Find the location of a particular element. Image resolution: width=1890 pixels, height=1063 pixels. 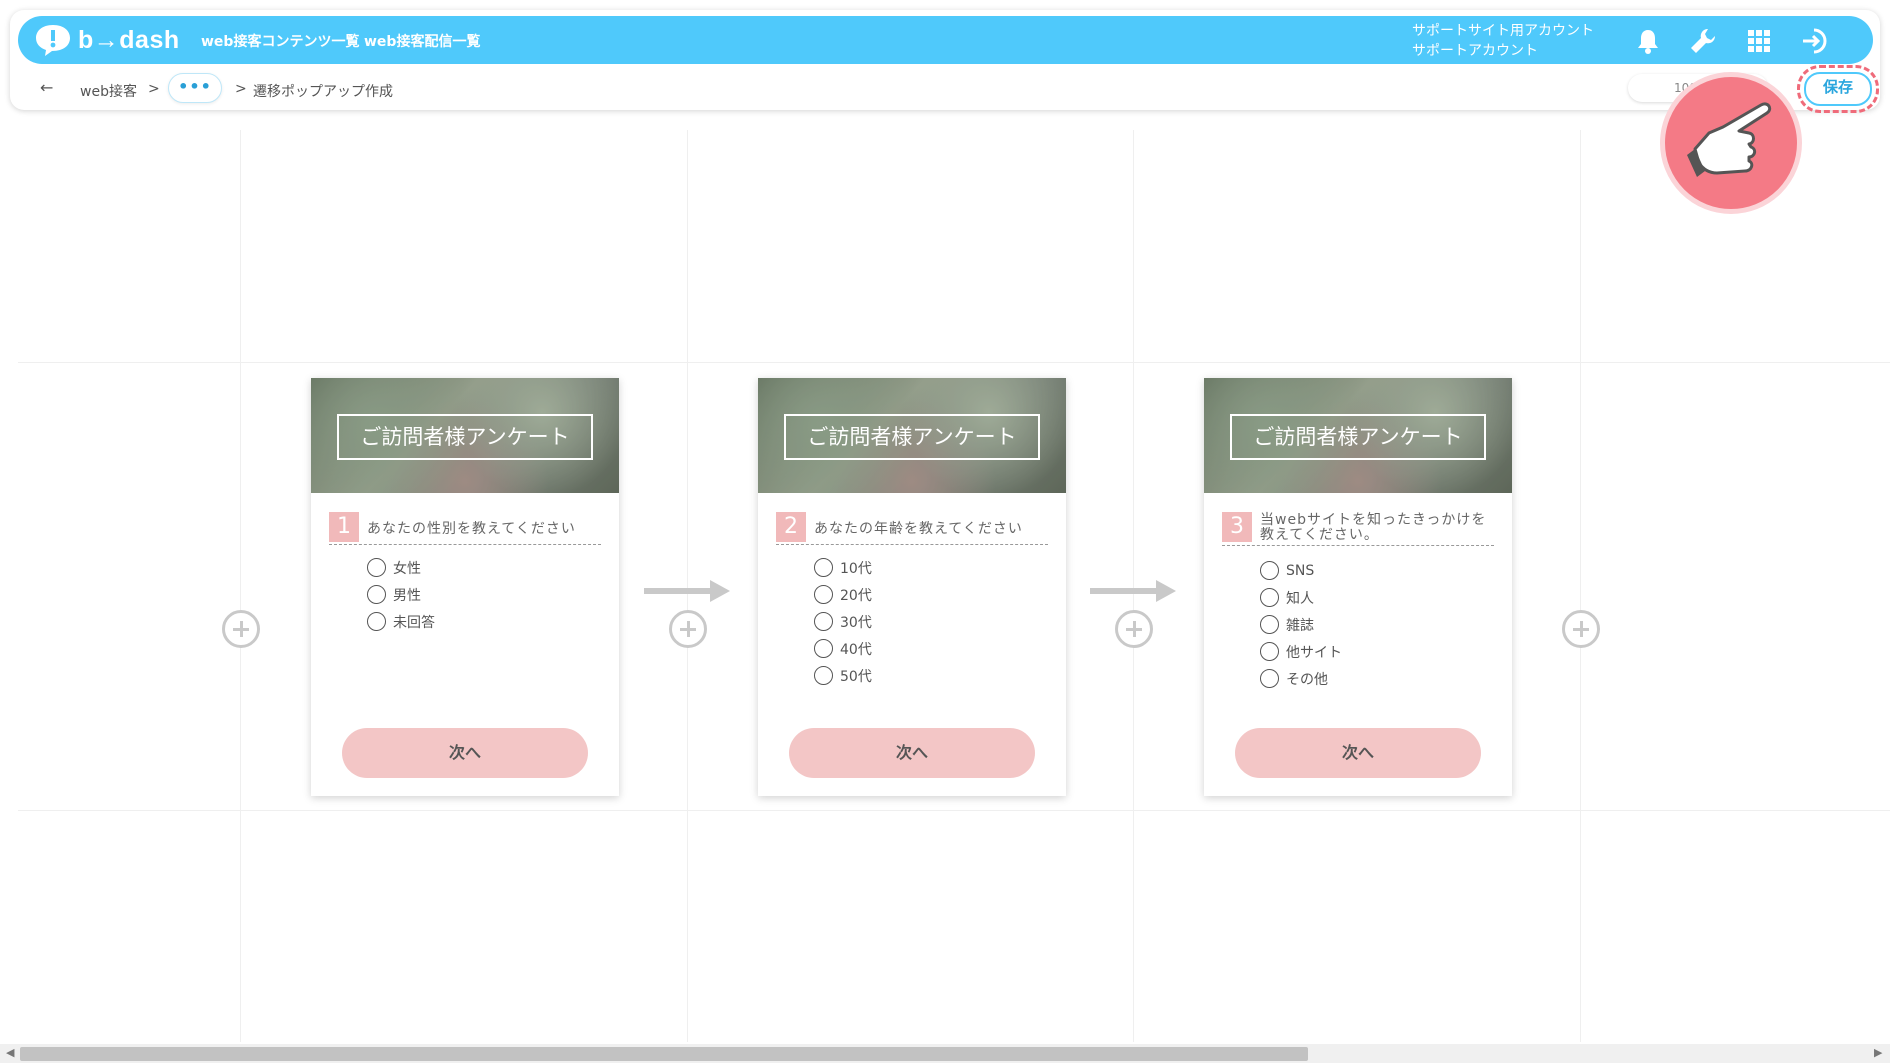

back-arrow-icon: ← is located at coordinates (46, 87).